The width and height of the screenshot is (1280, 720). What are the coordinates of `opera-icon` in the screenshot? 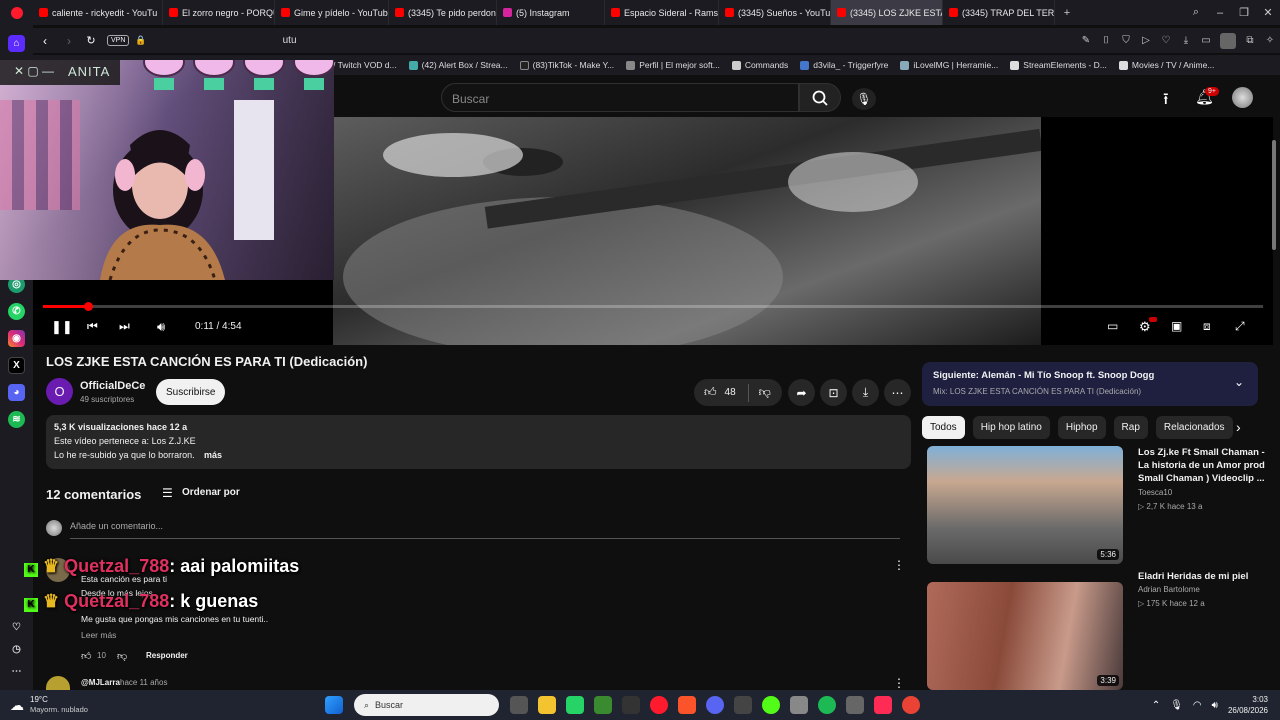 It's located at (658, 705).